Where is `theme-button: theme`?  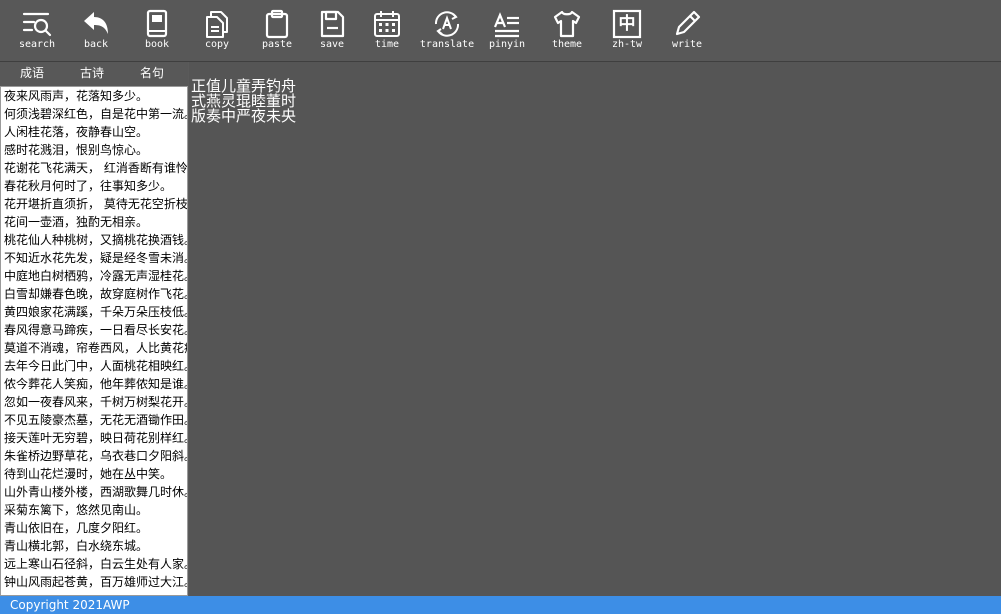 theme-button: theme is located at coordinates (567, 30).